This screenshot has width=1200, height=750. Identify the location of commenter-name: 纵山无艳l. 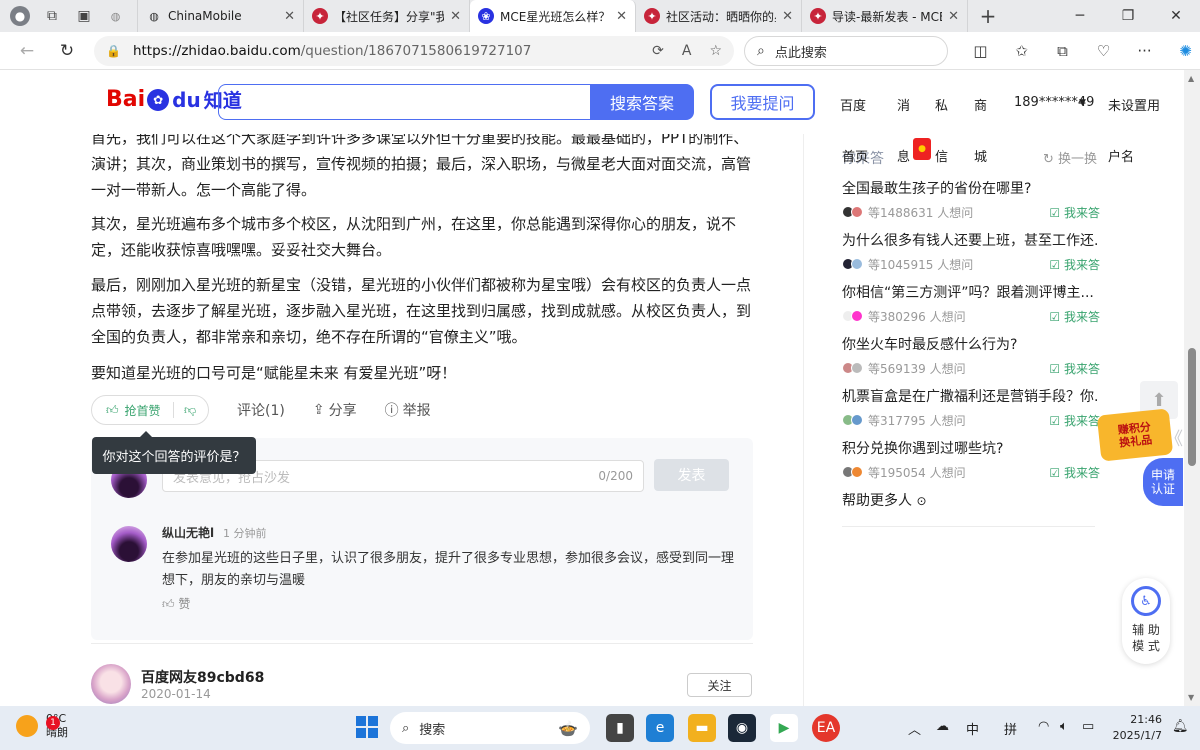
(188, 532).